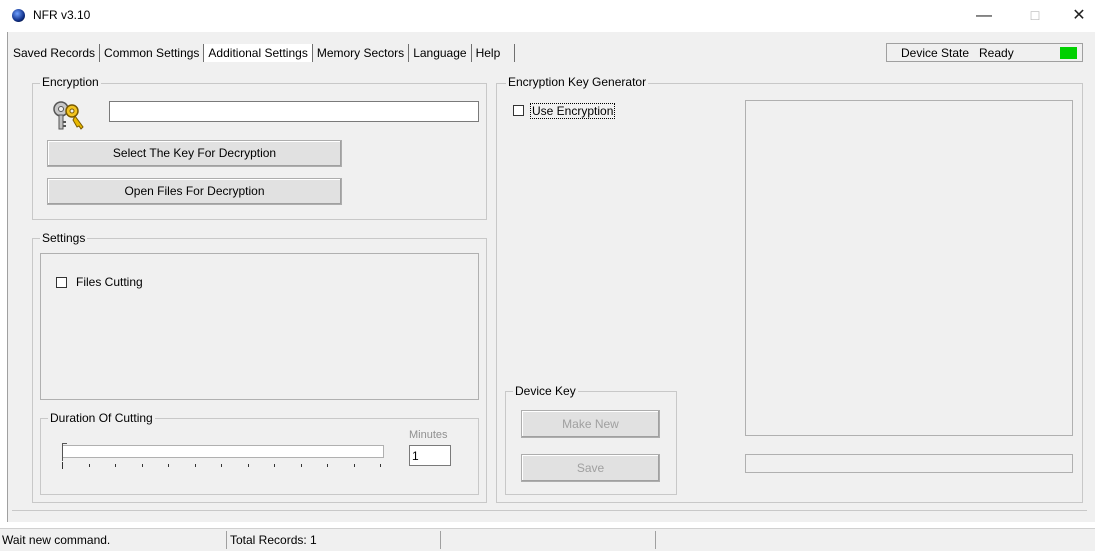  Describe the element at coordinates (430, 455) in the screenshot. I see `minutes-input` at that location.